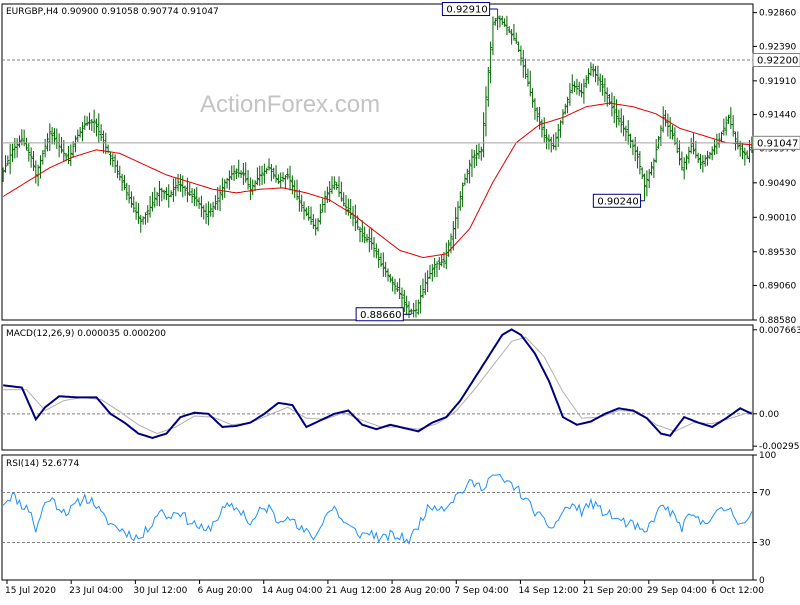 The image size is (800, 605). What do you see at coordinates (613, 591) in the screenshot?
I see `x-axis-tick-label: 21 Sep 20:00` at bounding box center [613, 591].